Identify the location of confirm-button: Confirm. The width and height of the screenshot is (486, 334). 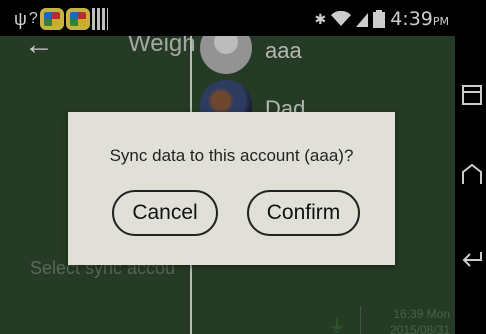
(303, 213).